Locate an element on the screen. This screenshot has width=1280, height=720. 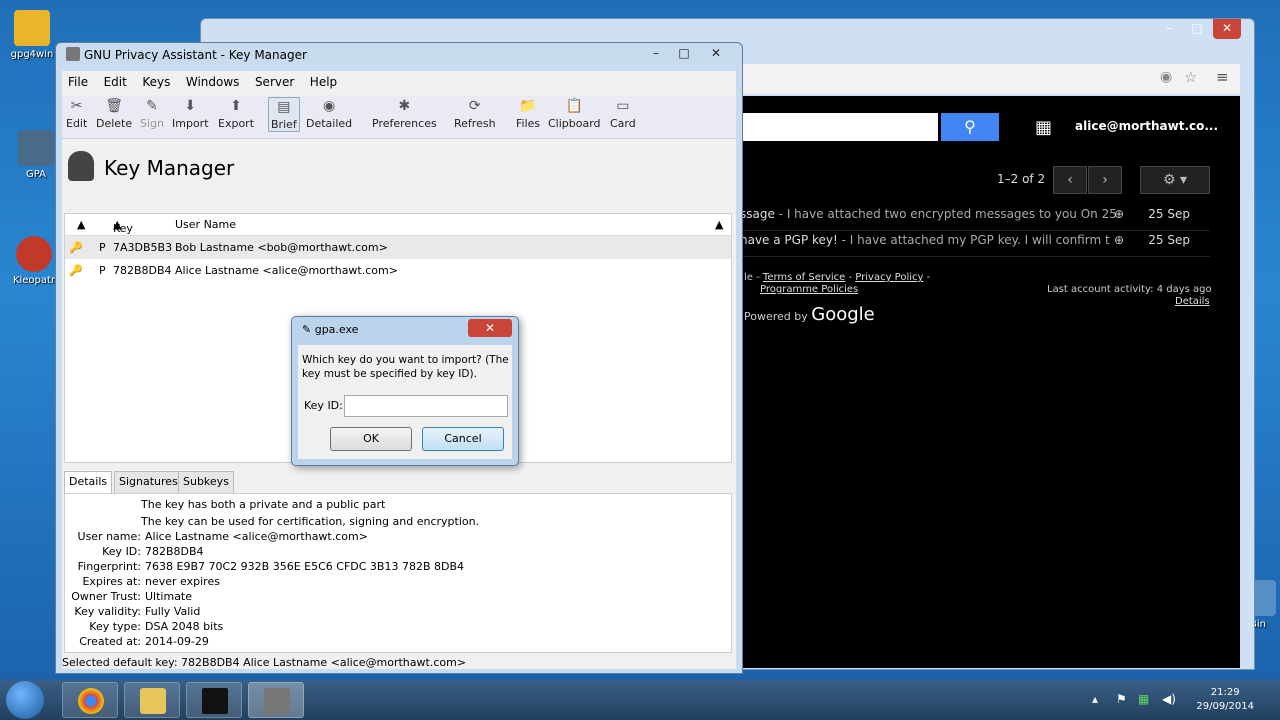
tray-up-arrow-icon: ▴ is located at coordinates (1095, 699).